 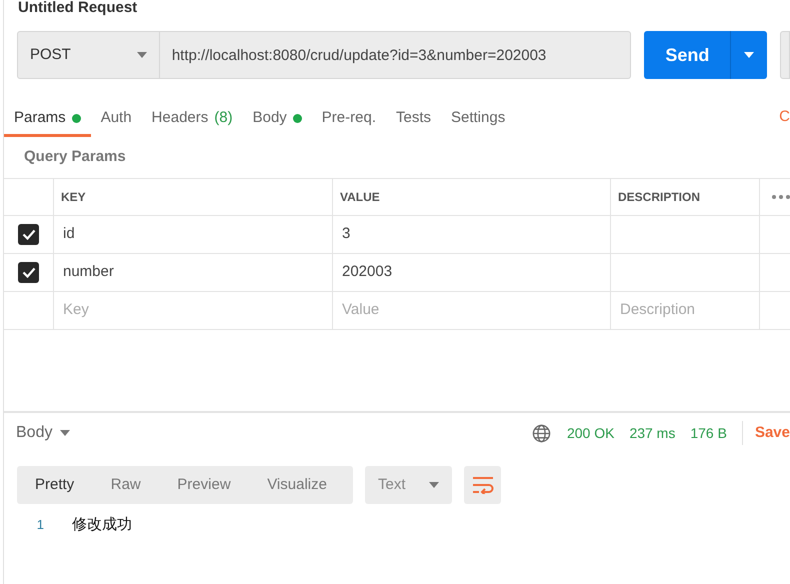 What do you see at coordinates (69, 234) in the screenshot?
I see `table-cell-text: id` at bounding box center [69, 234].